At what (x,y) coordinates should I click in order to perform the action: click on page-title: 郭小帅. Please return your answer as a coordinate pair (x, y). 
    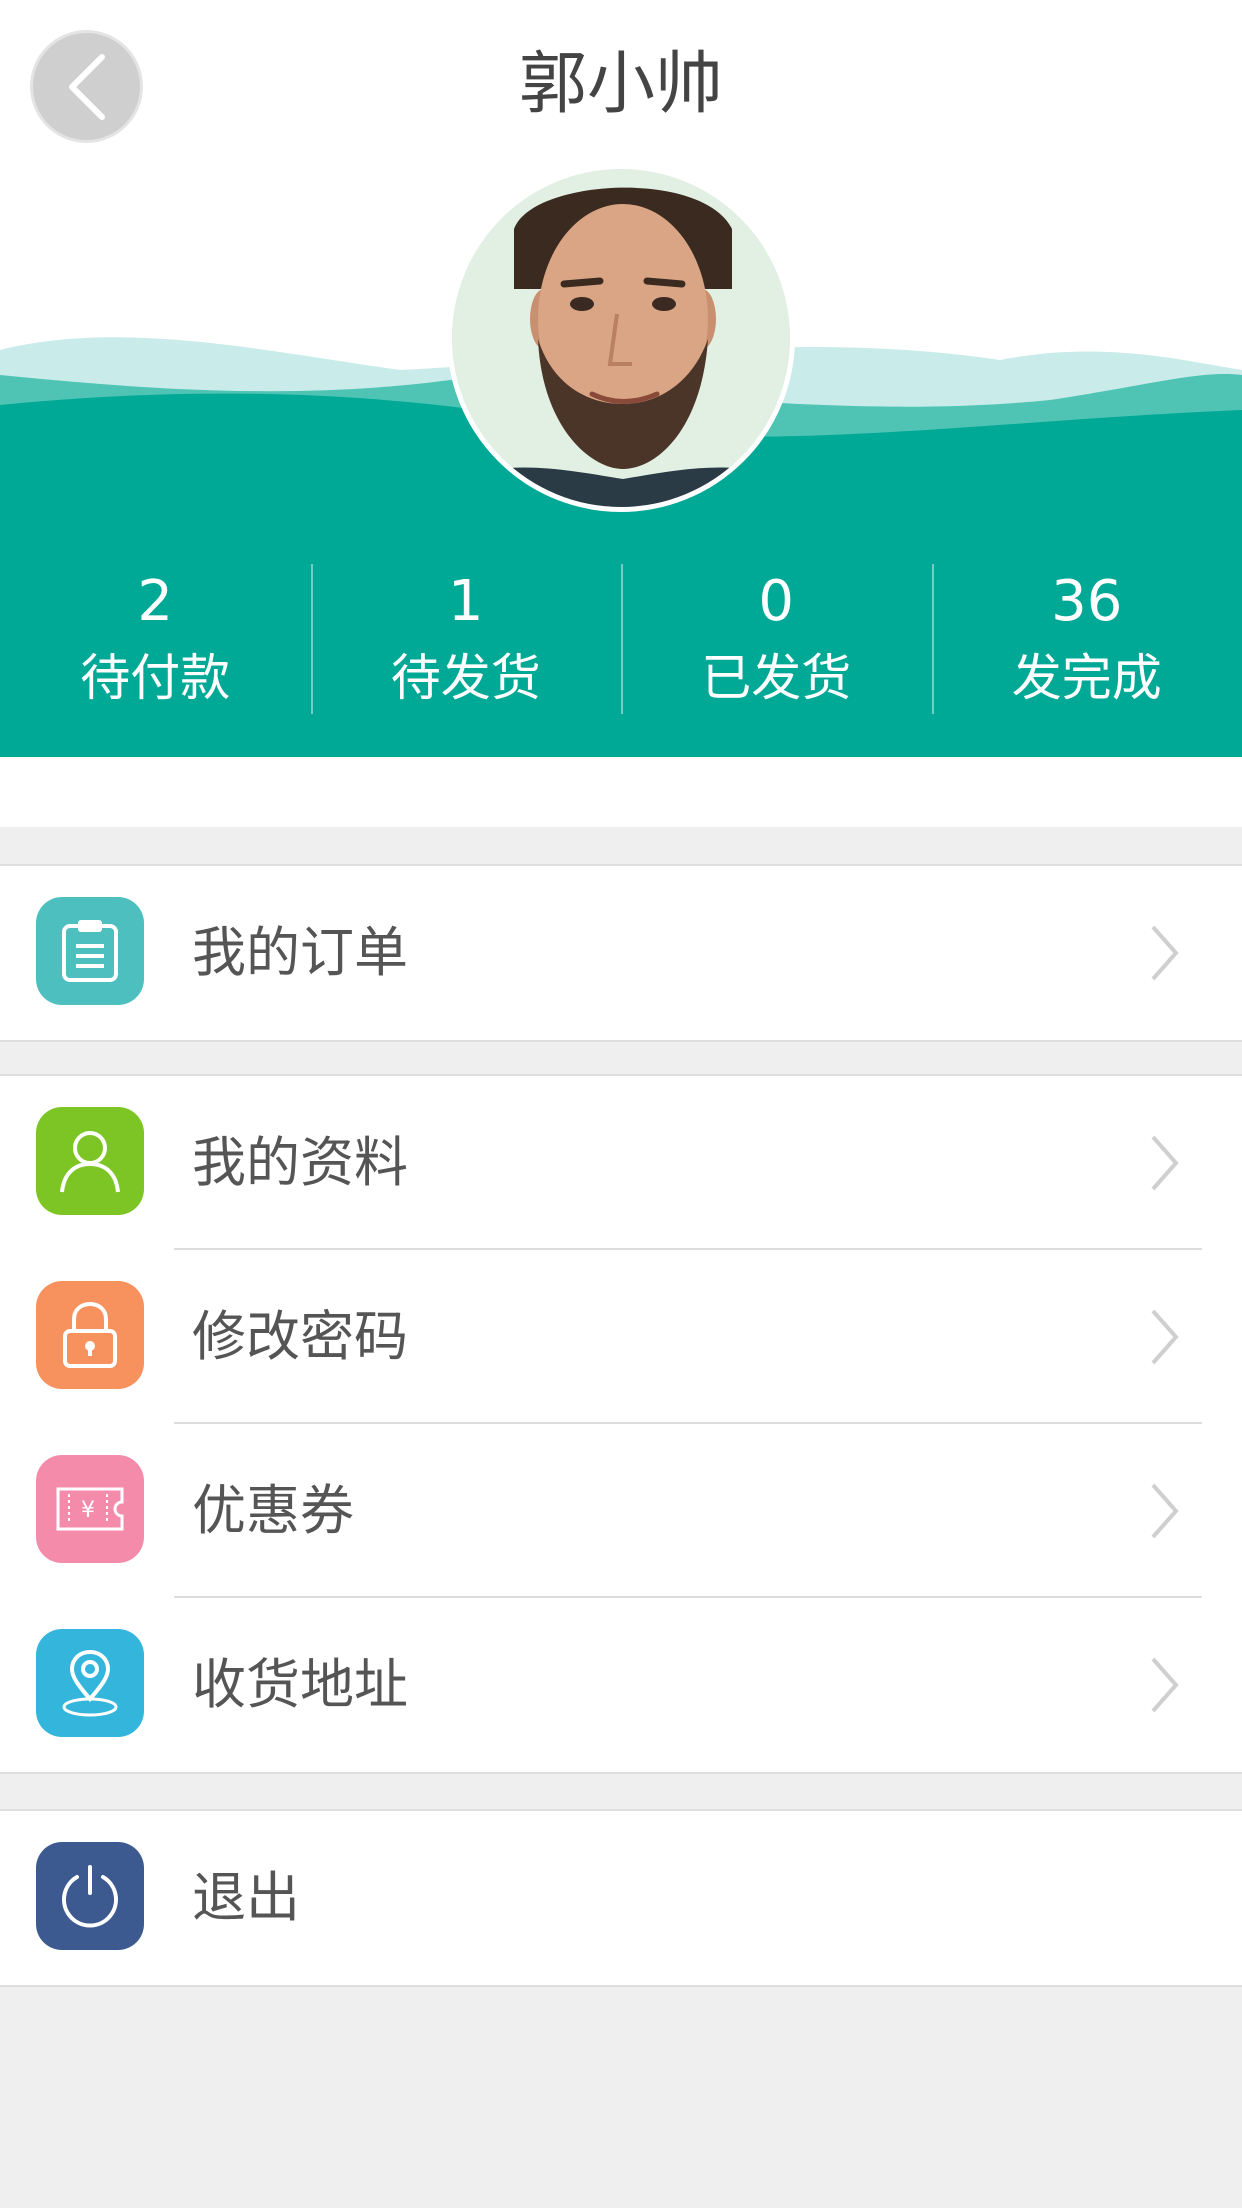
    Looking at the image, I should click on (620, 84).